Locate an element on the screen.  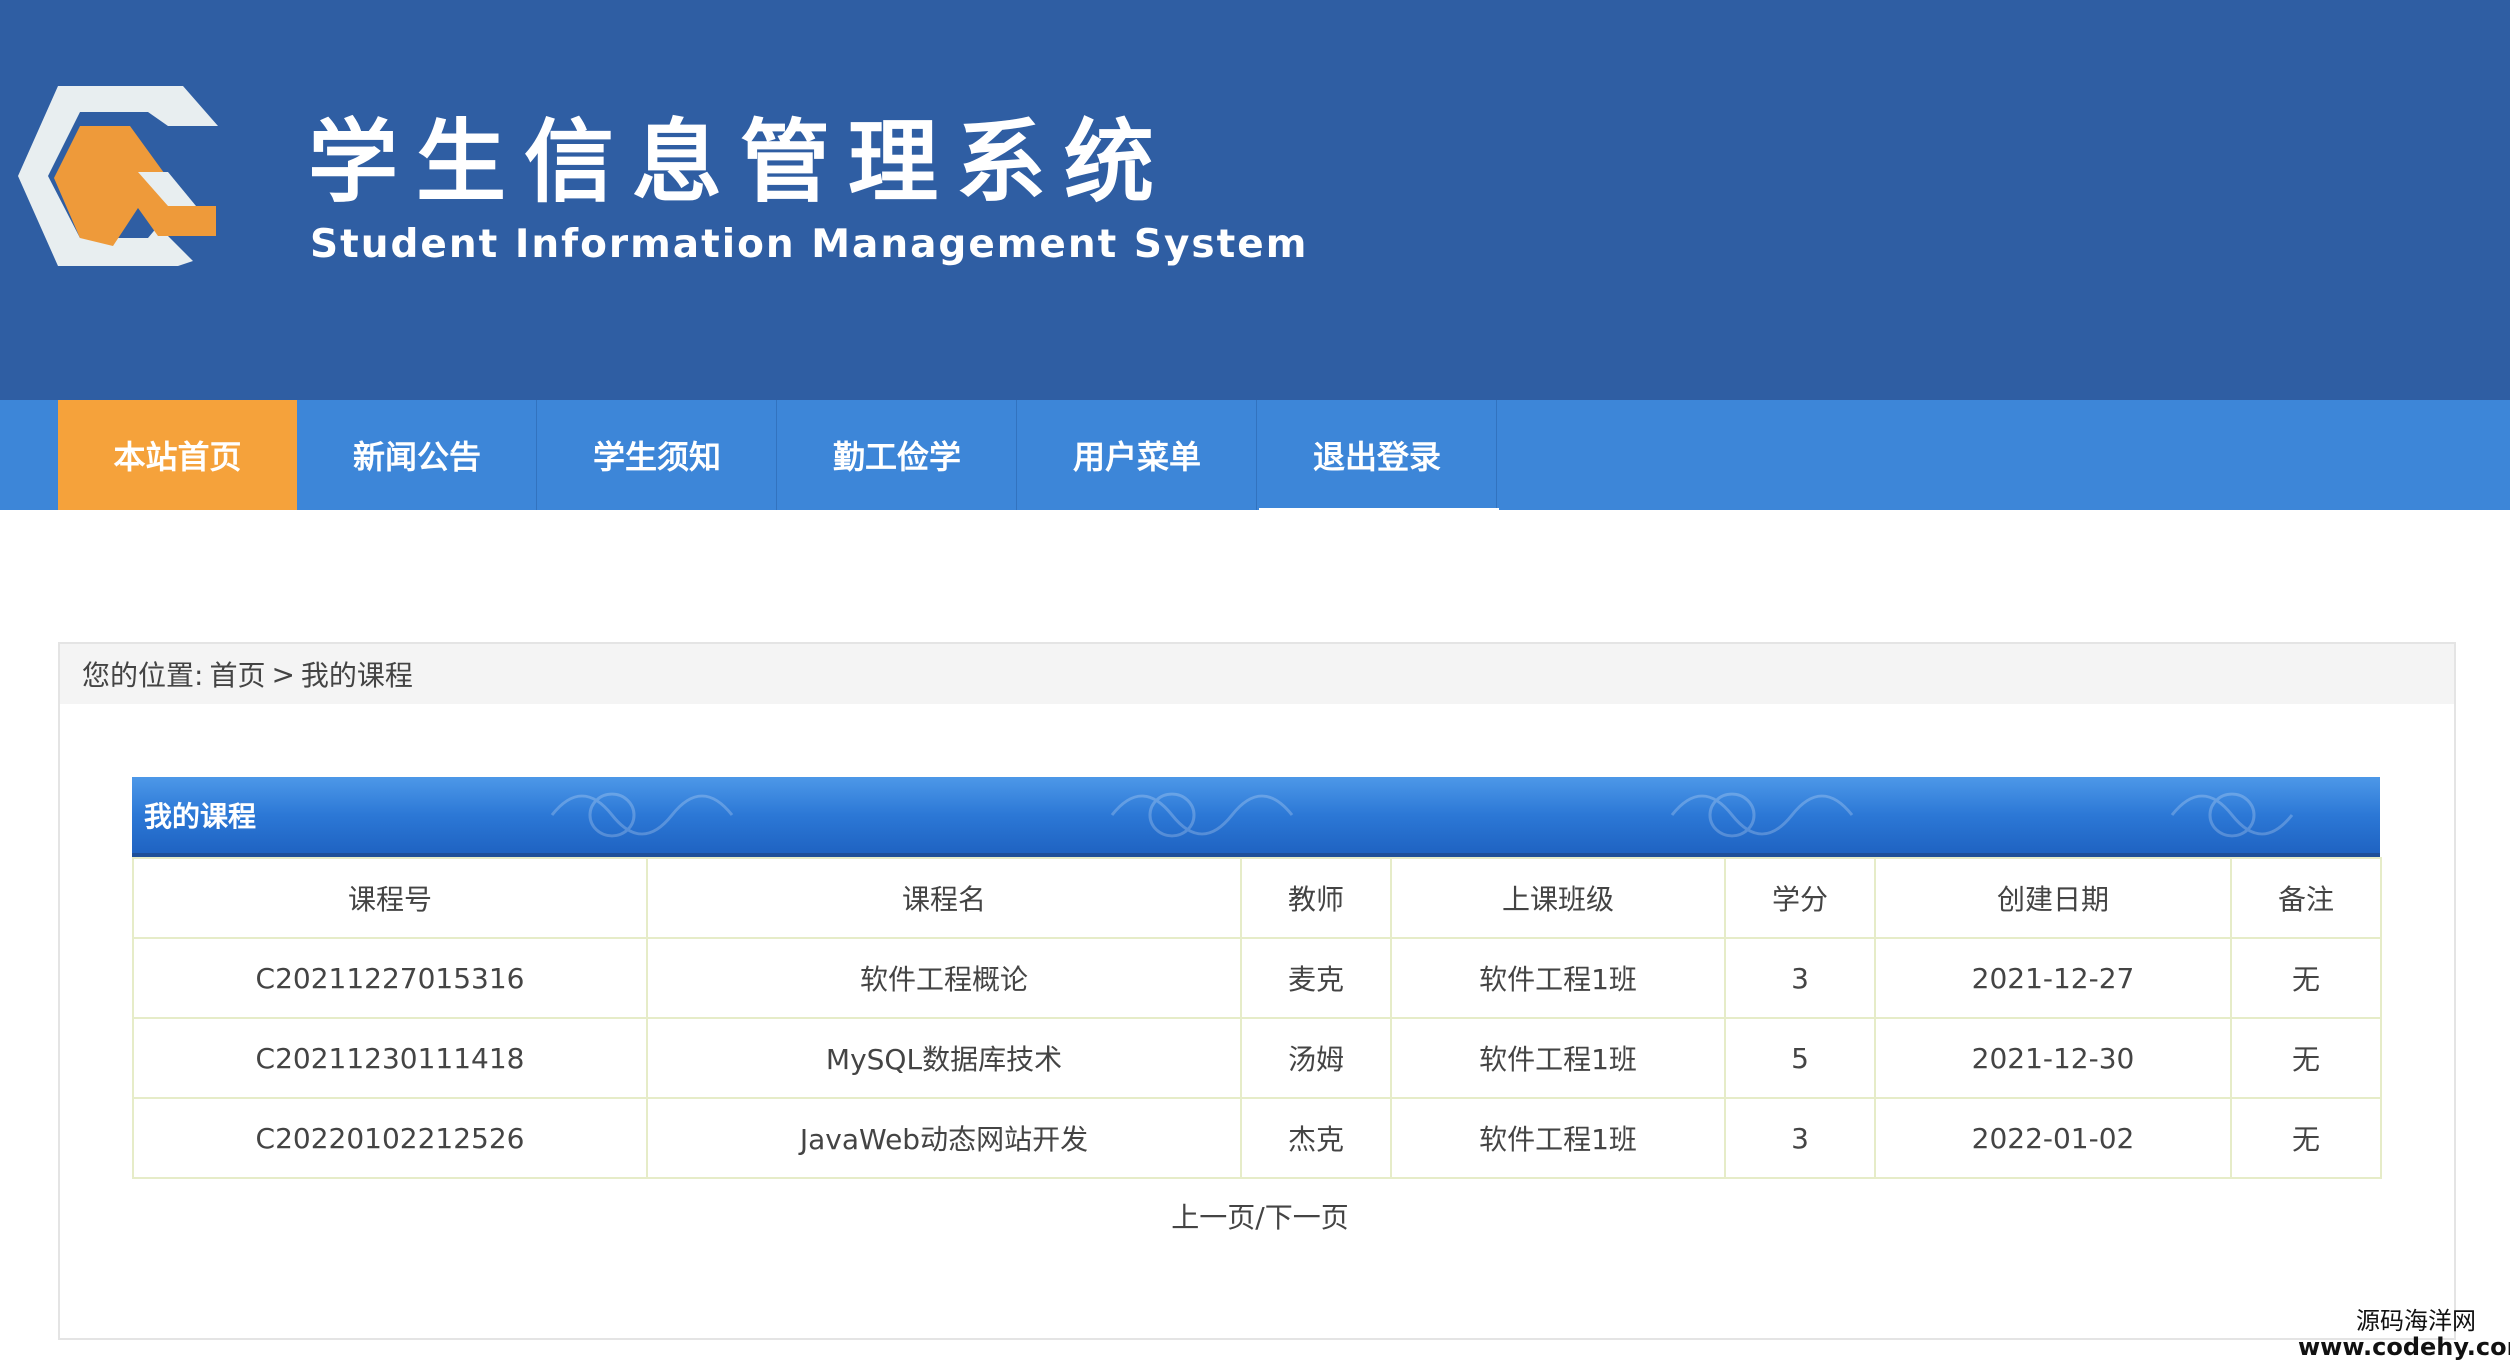
cell-course-name: JavaWeb动态网站开发 is located at coordinates (944, 1138).